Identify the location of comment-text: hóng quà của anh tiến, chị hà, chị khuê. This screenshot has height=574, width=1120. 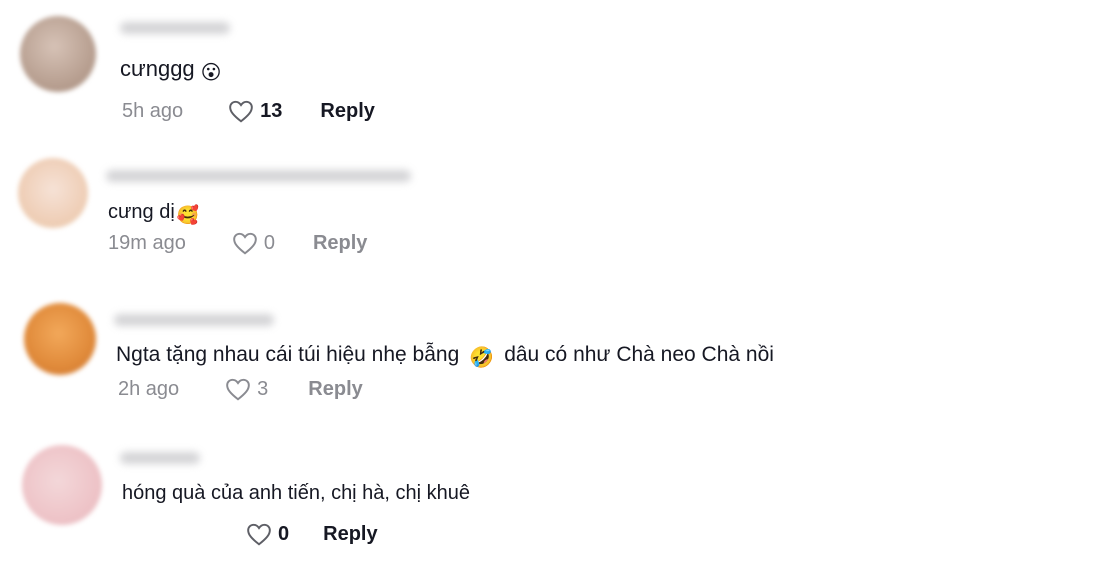
(296, 493).